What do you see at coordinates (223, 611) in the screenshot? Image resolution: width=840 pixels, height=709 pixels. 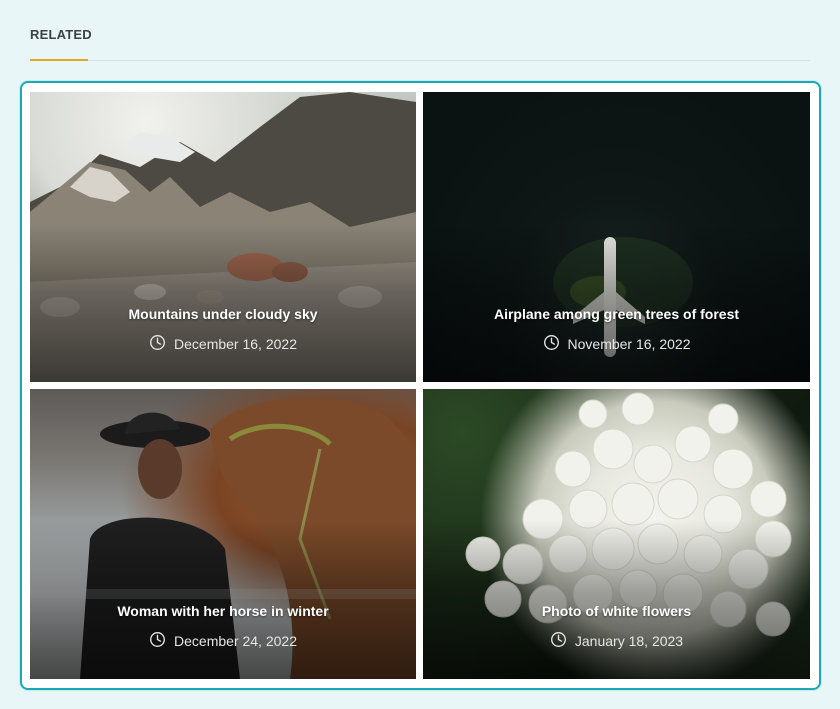 I see `post-title: Woman with her horse in winter` at bounding box center [223, 611].